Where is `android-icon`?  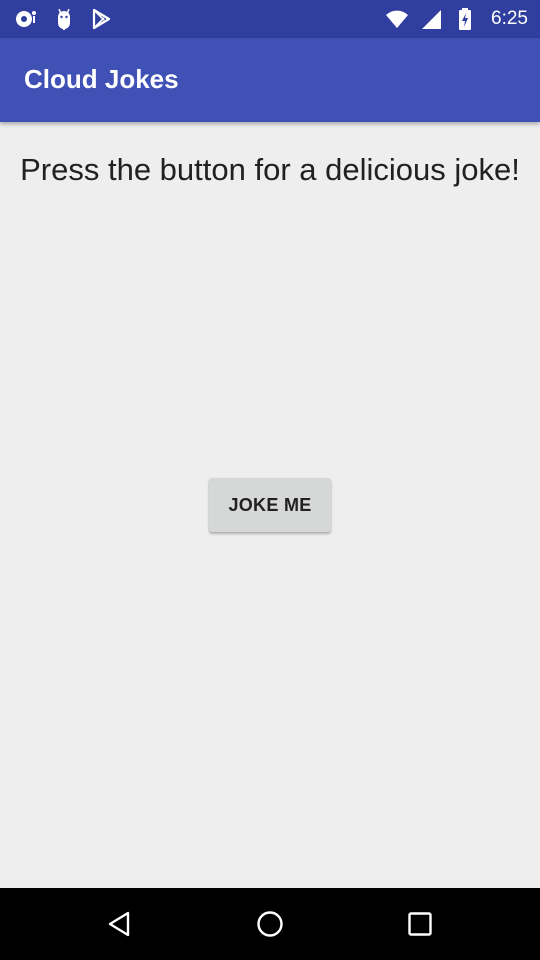 android-icon is located at coordinates (64, 19).